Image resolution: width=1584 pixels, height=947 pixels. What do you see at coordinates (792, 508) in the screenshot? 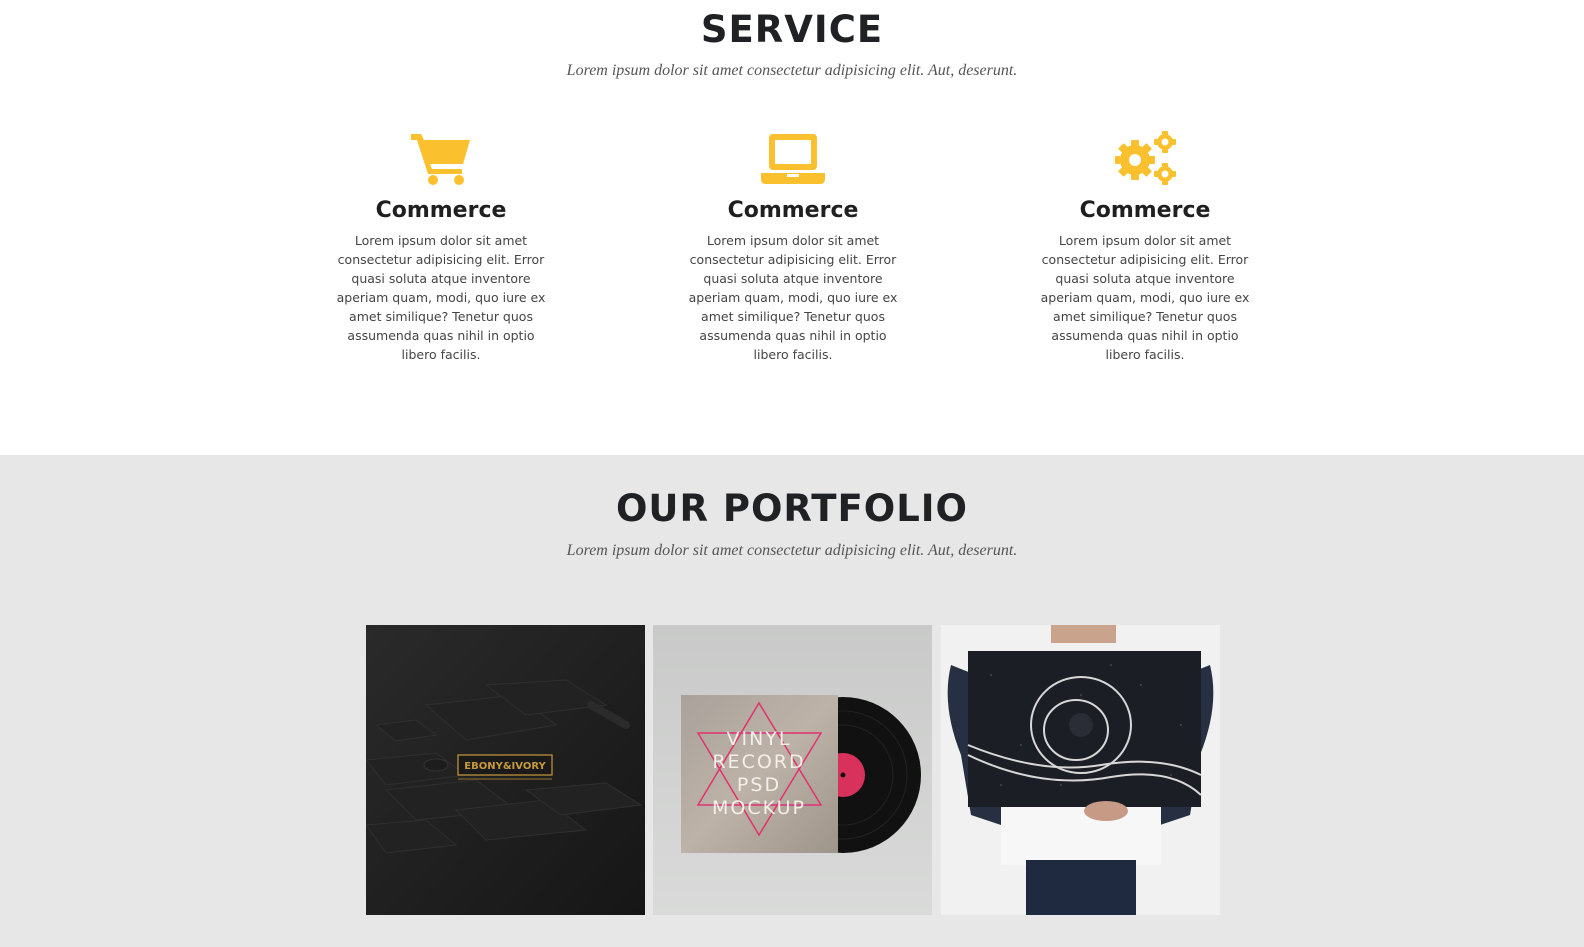
I see `portfolio-title: OUR PORTFOLIO` at bounding box center [792, 508].